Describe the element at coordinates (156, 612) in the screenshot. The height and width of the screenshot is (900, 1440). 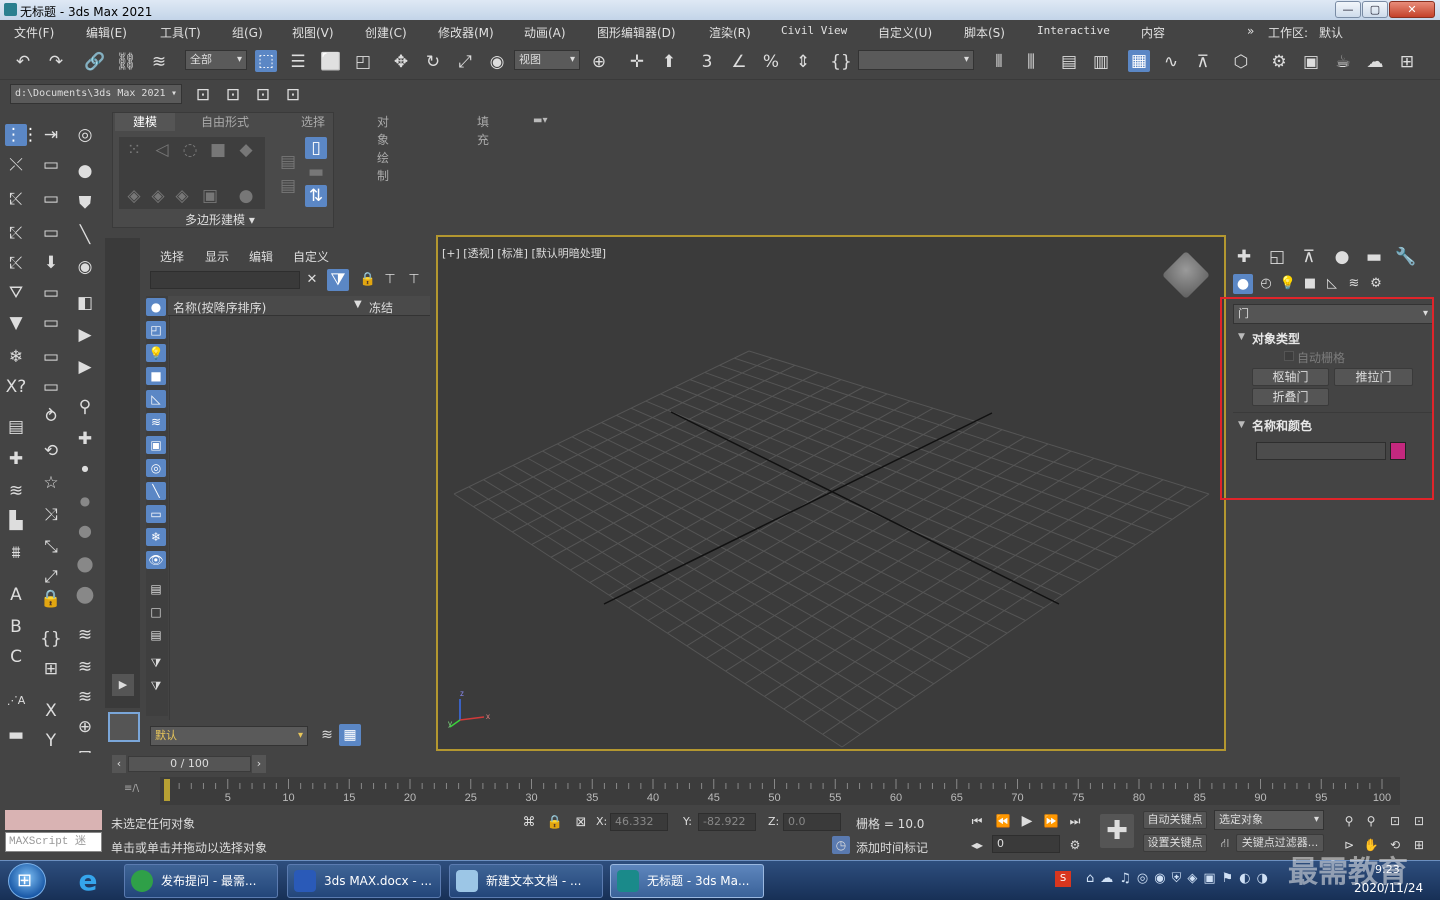
I see `display-none-icon: □` at that location.